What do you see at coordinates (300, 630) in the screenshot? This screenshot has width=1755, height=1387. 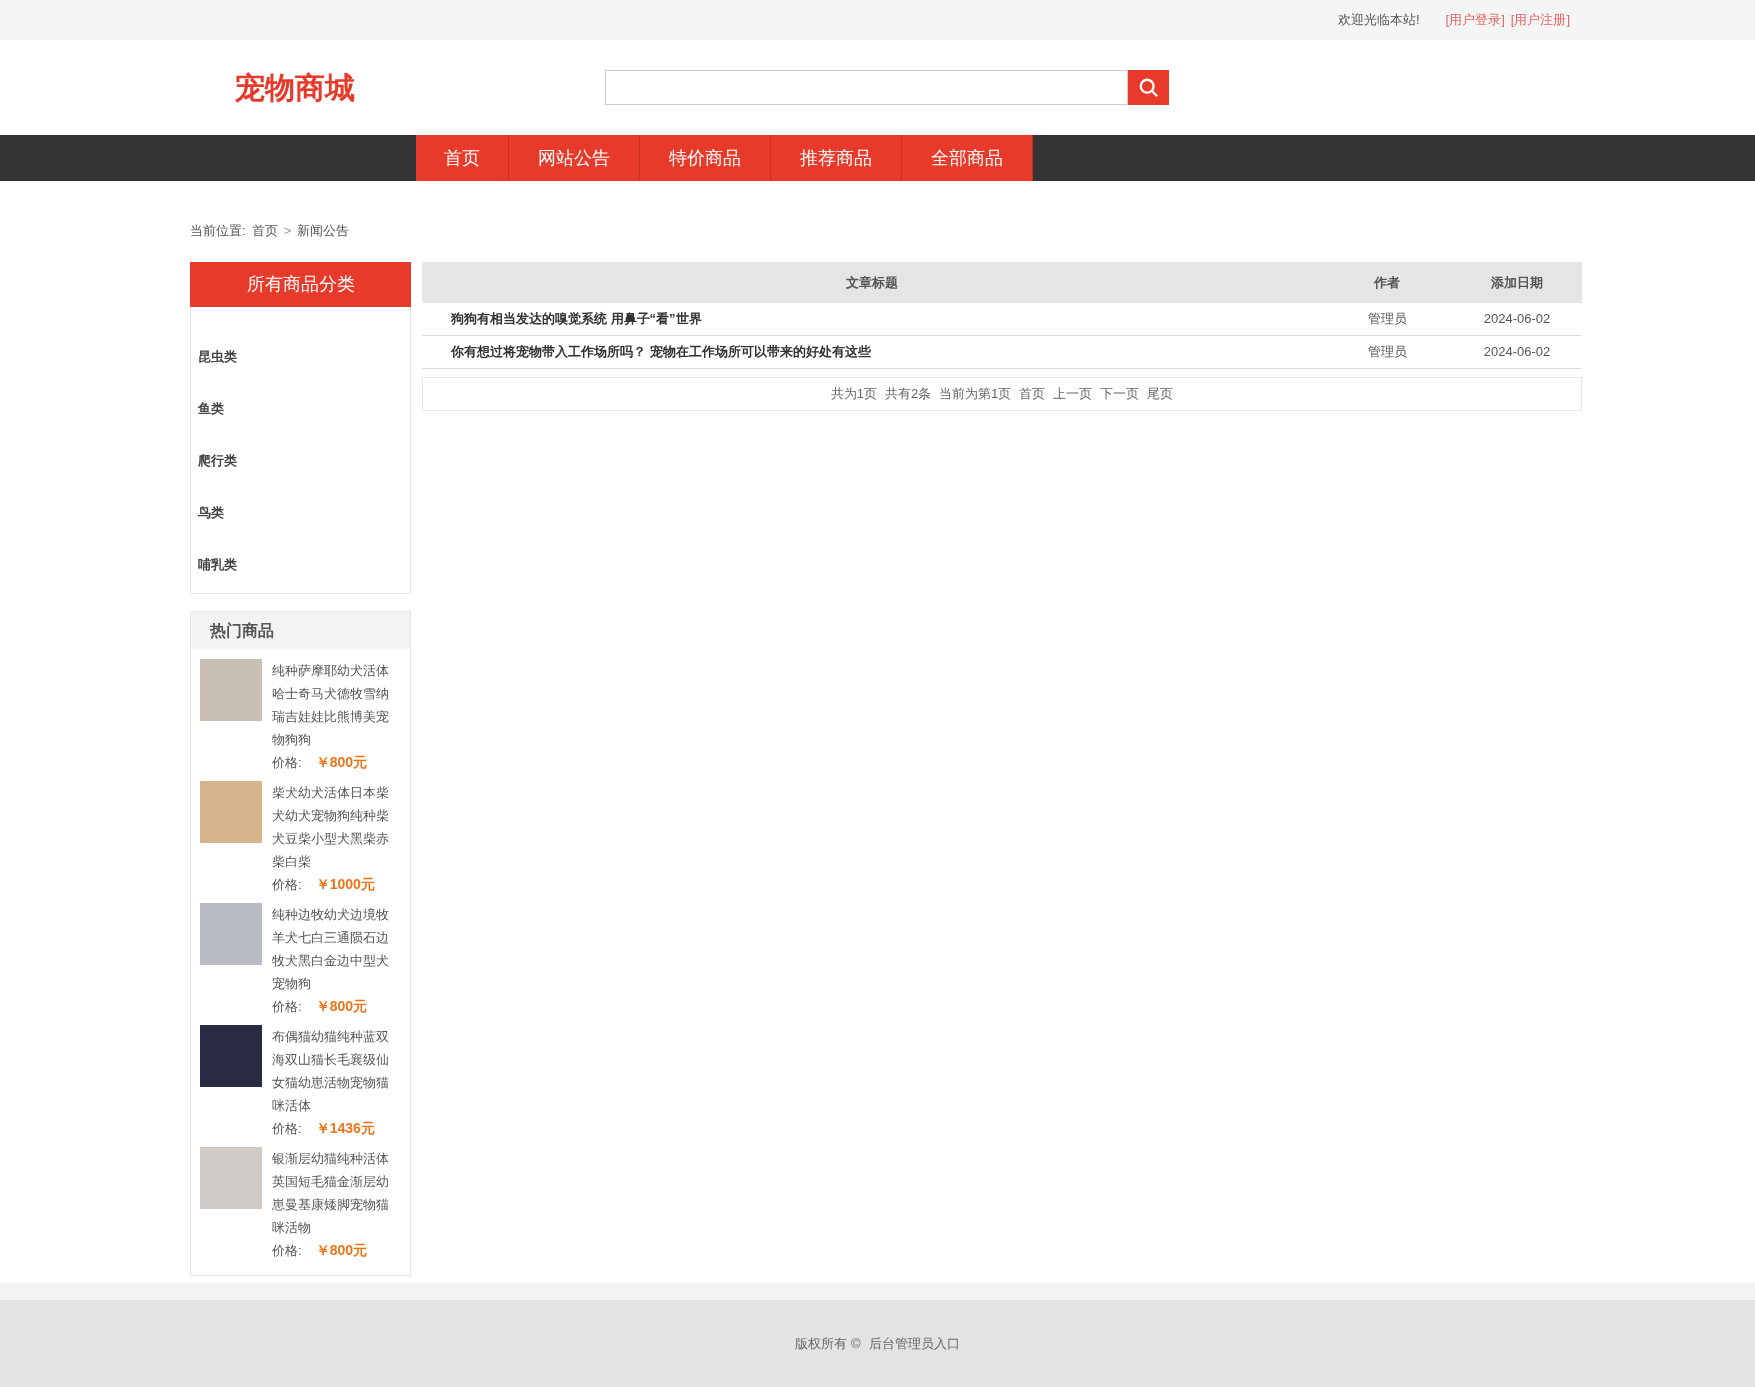 I see `hot-header: 热门商品` at bounding box center [300, 630].